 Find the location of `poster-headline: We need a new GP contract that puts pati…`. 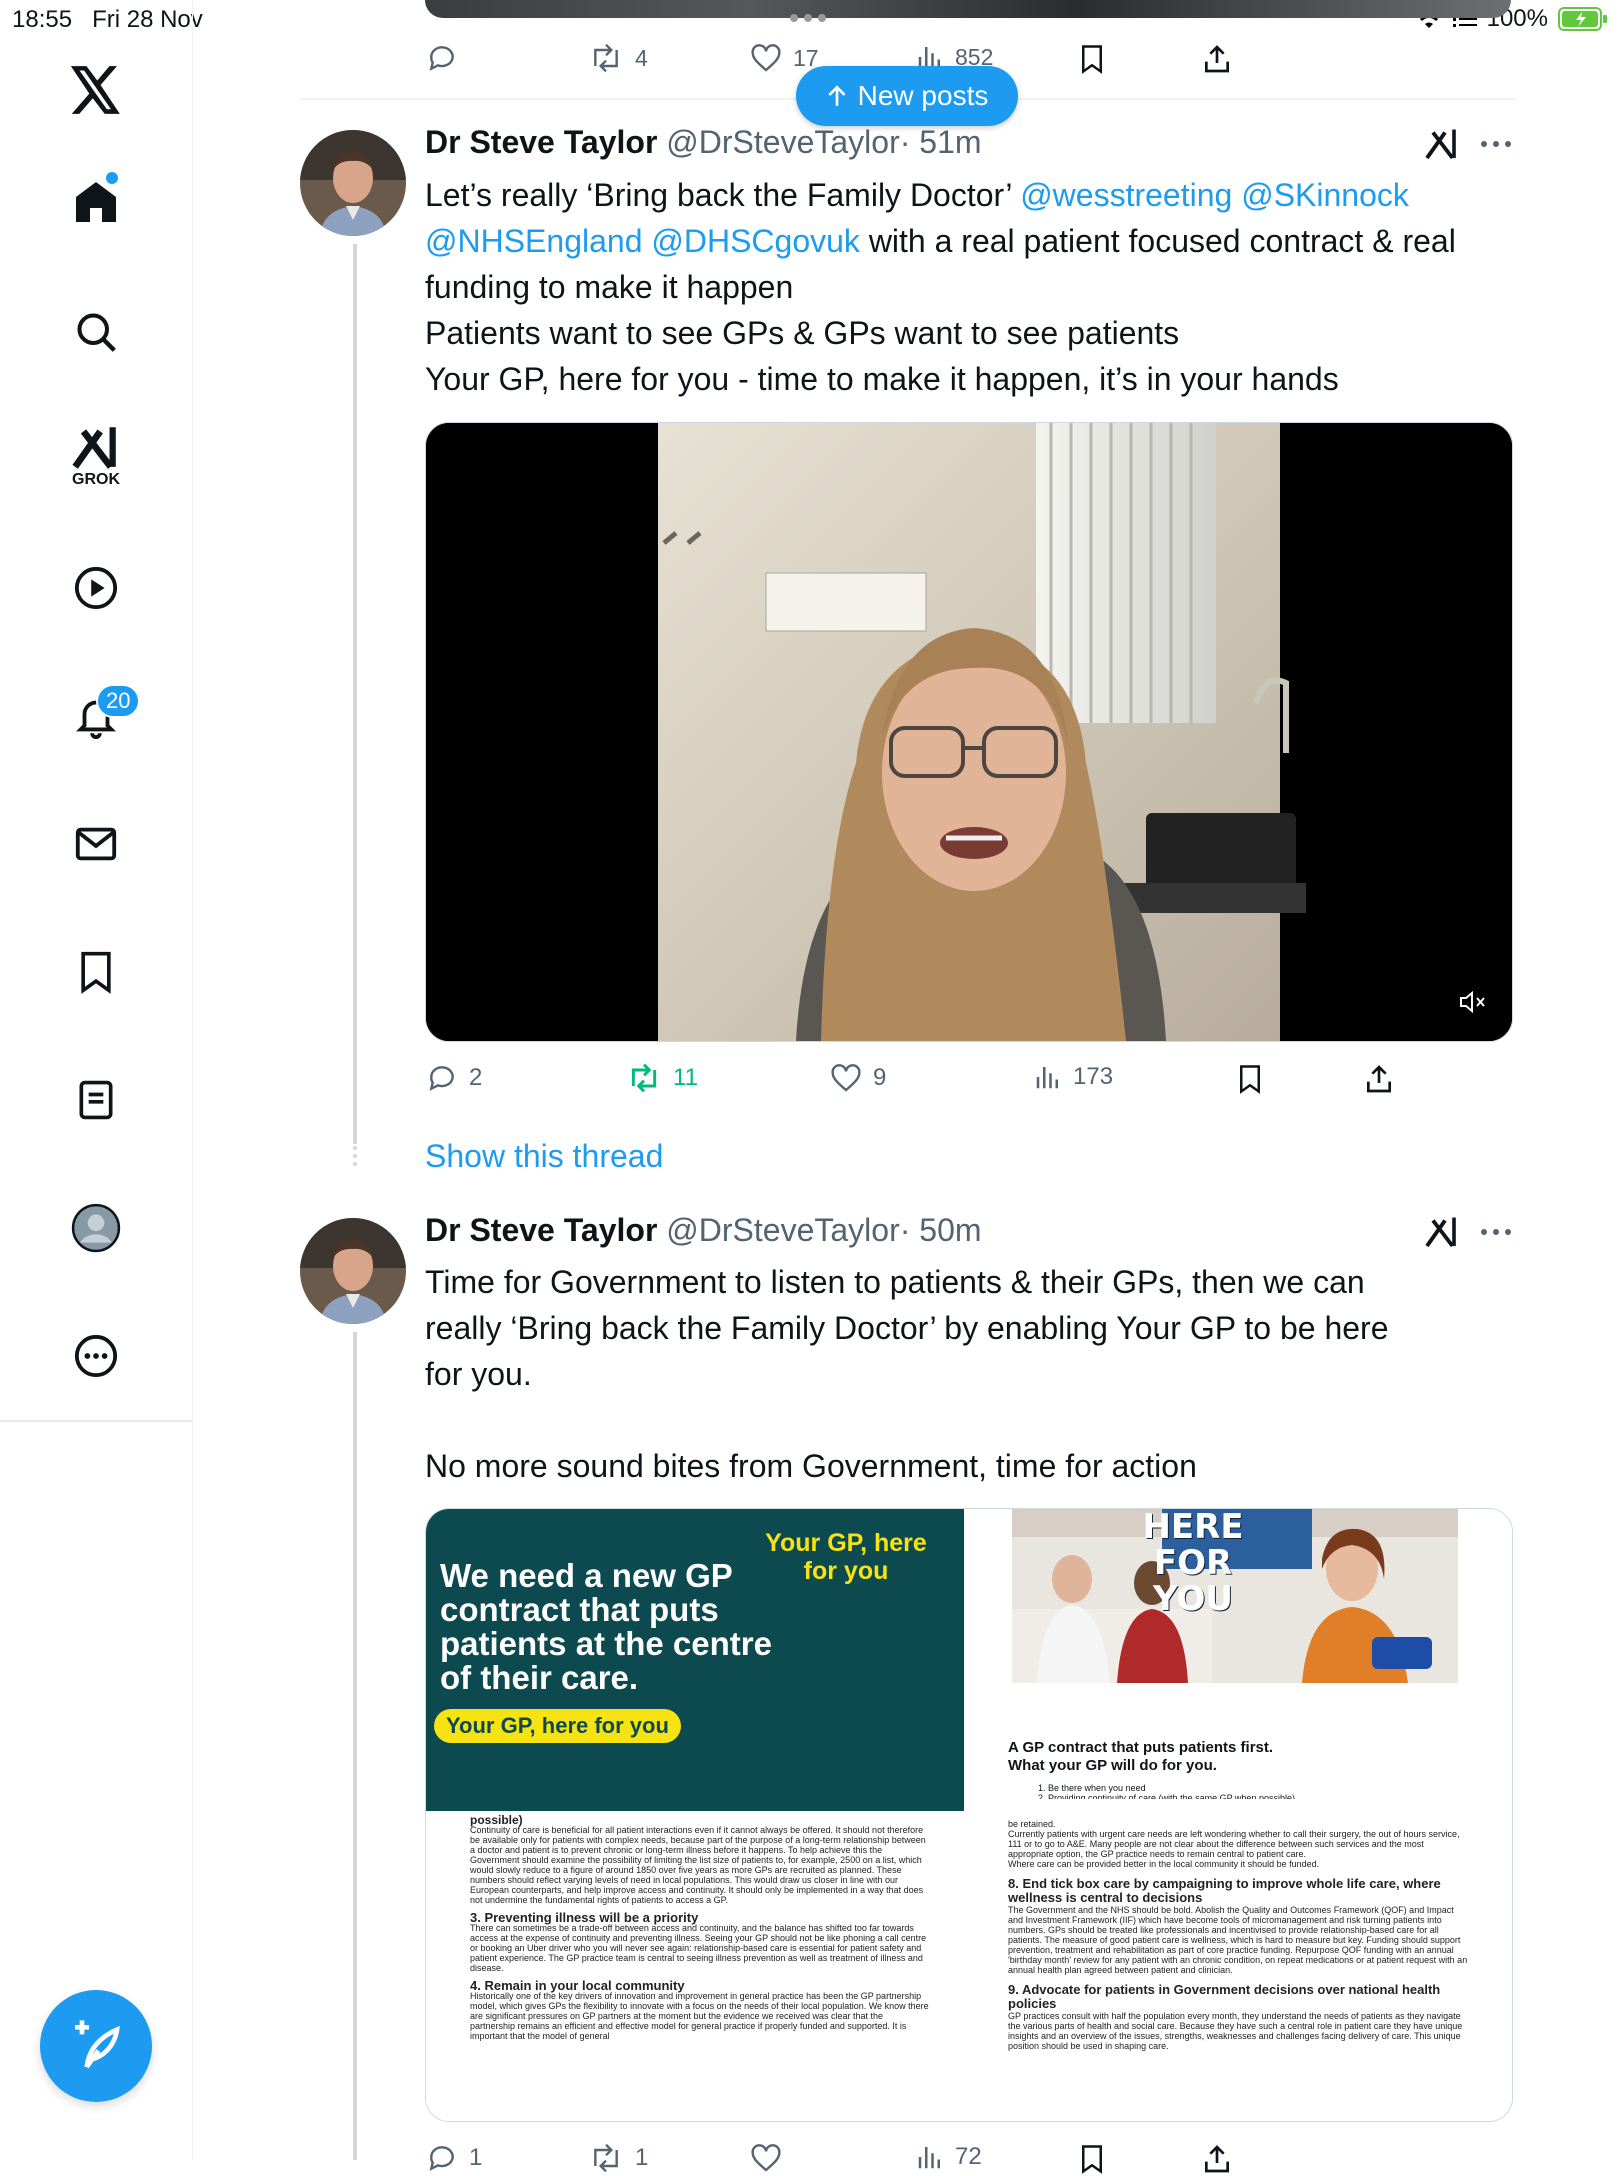

poster-headline: We need a new GP contract that puts pati… is located at coordinates (606, 1626).